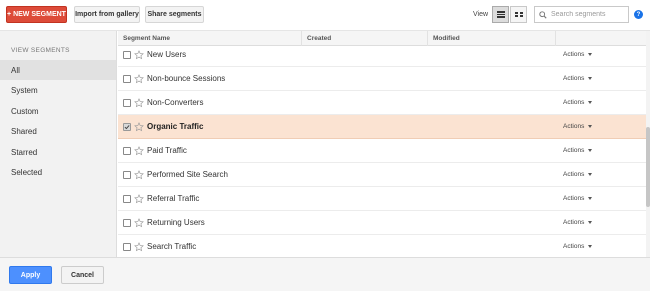 The width and height of the screenshot is (650, 291). Describe the element at coordinates (58, 111) in the screenshot. I see `sidebar-item-custom: Custom` at that location.